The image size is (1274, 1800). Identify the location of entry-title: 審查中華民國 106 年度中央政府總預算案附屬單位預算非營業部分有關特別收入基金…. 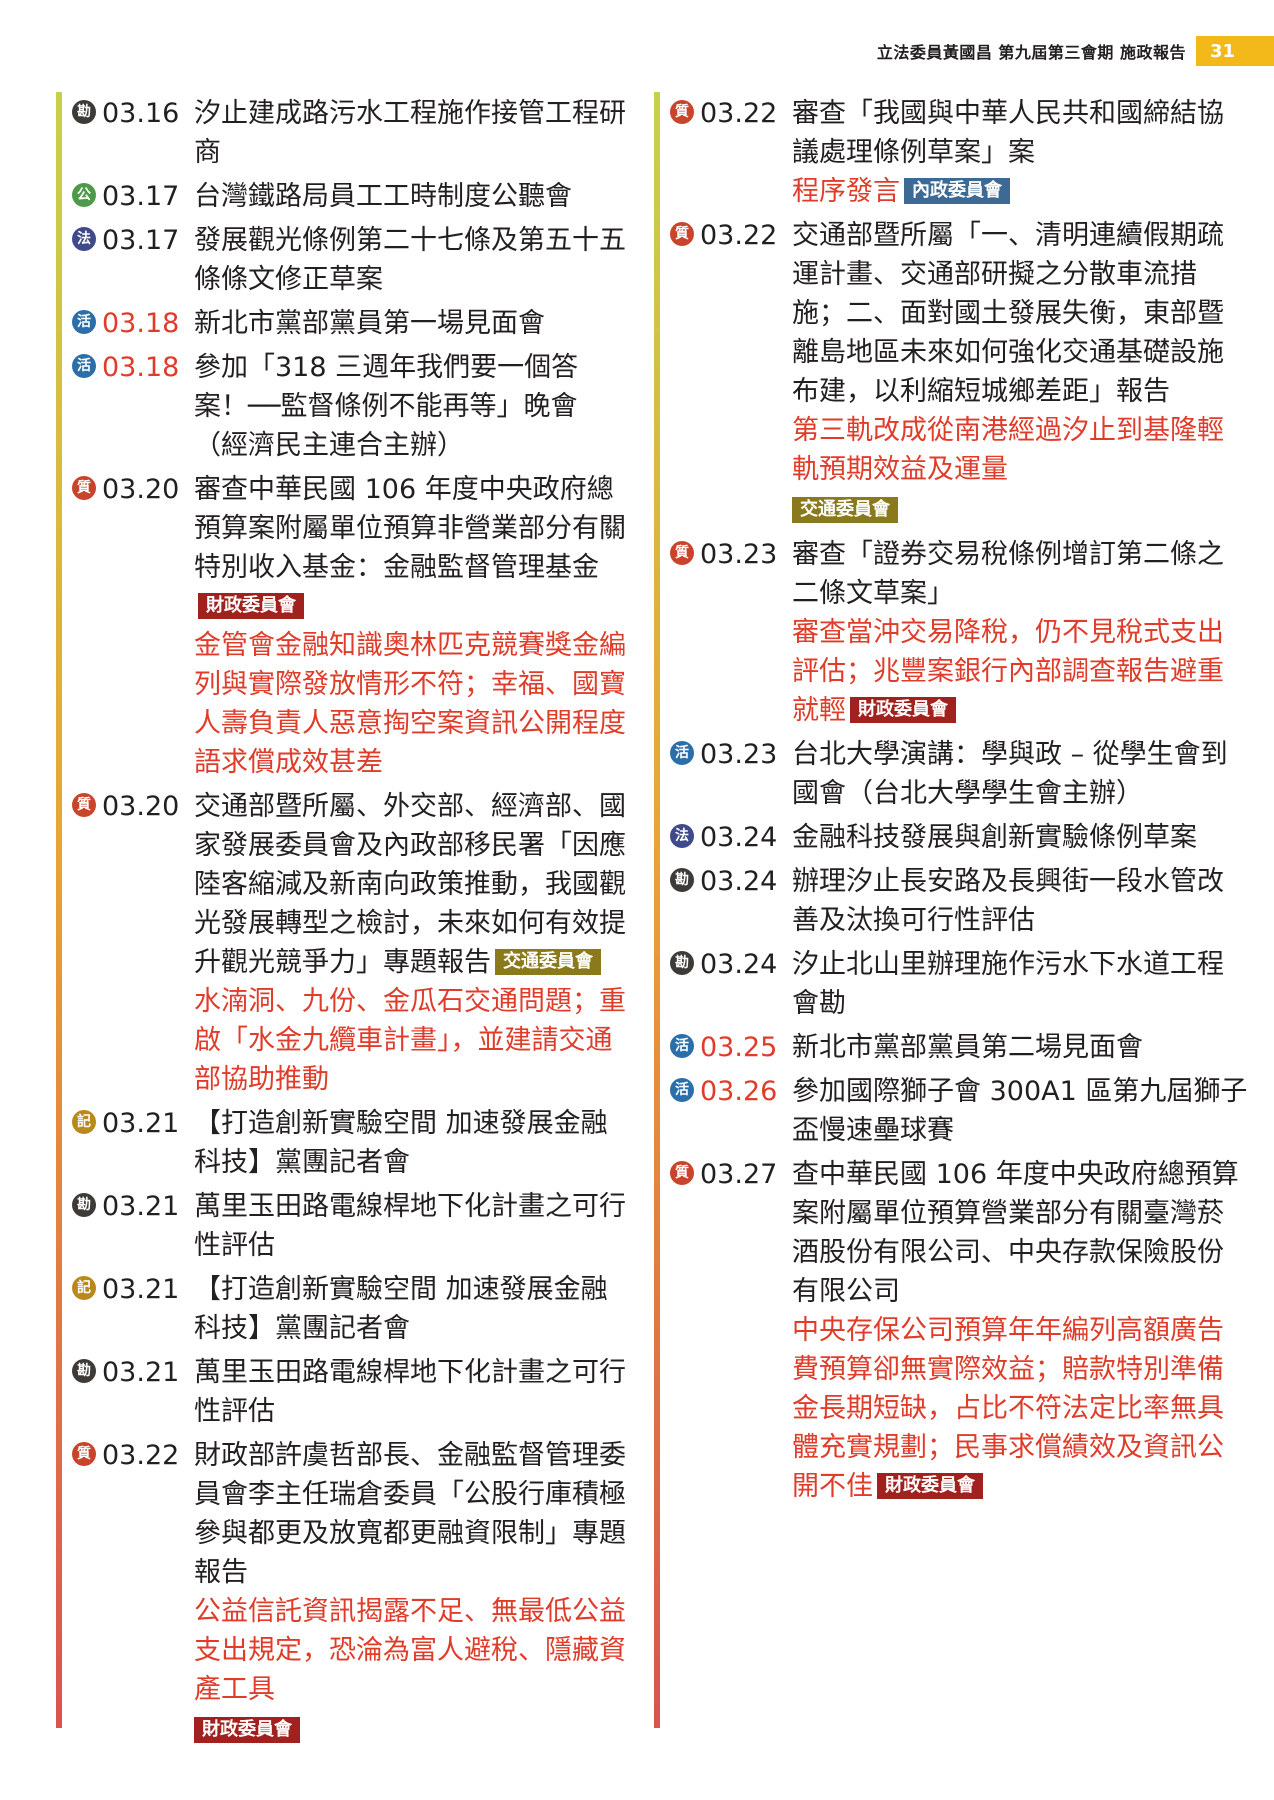
(410, 548).